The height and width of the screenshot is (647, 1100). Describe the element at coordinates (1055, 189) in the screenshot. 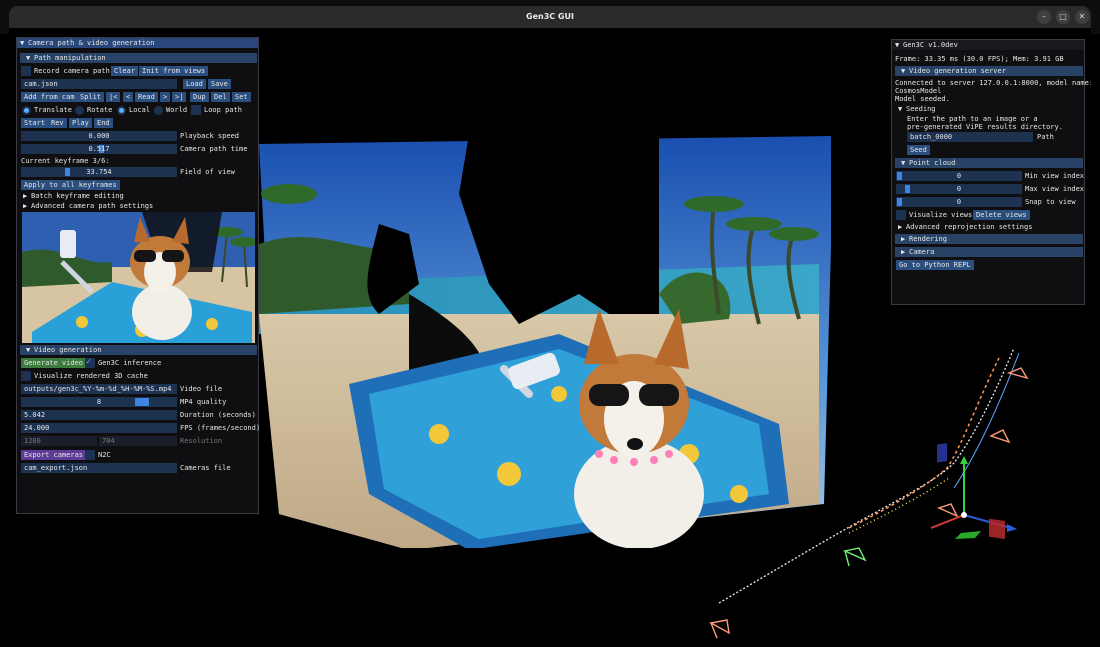

I see `max-view-index-label: Max view index` at that location.